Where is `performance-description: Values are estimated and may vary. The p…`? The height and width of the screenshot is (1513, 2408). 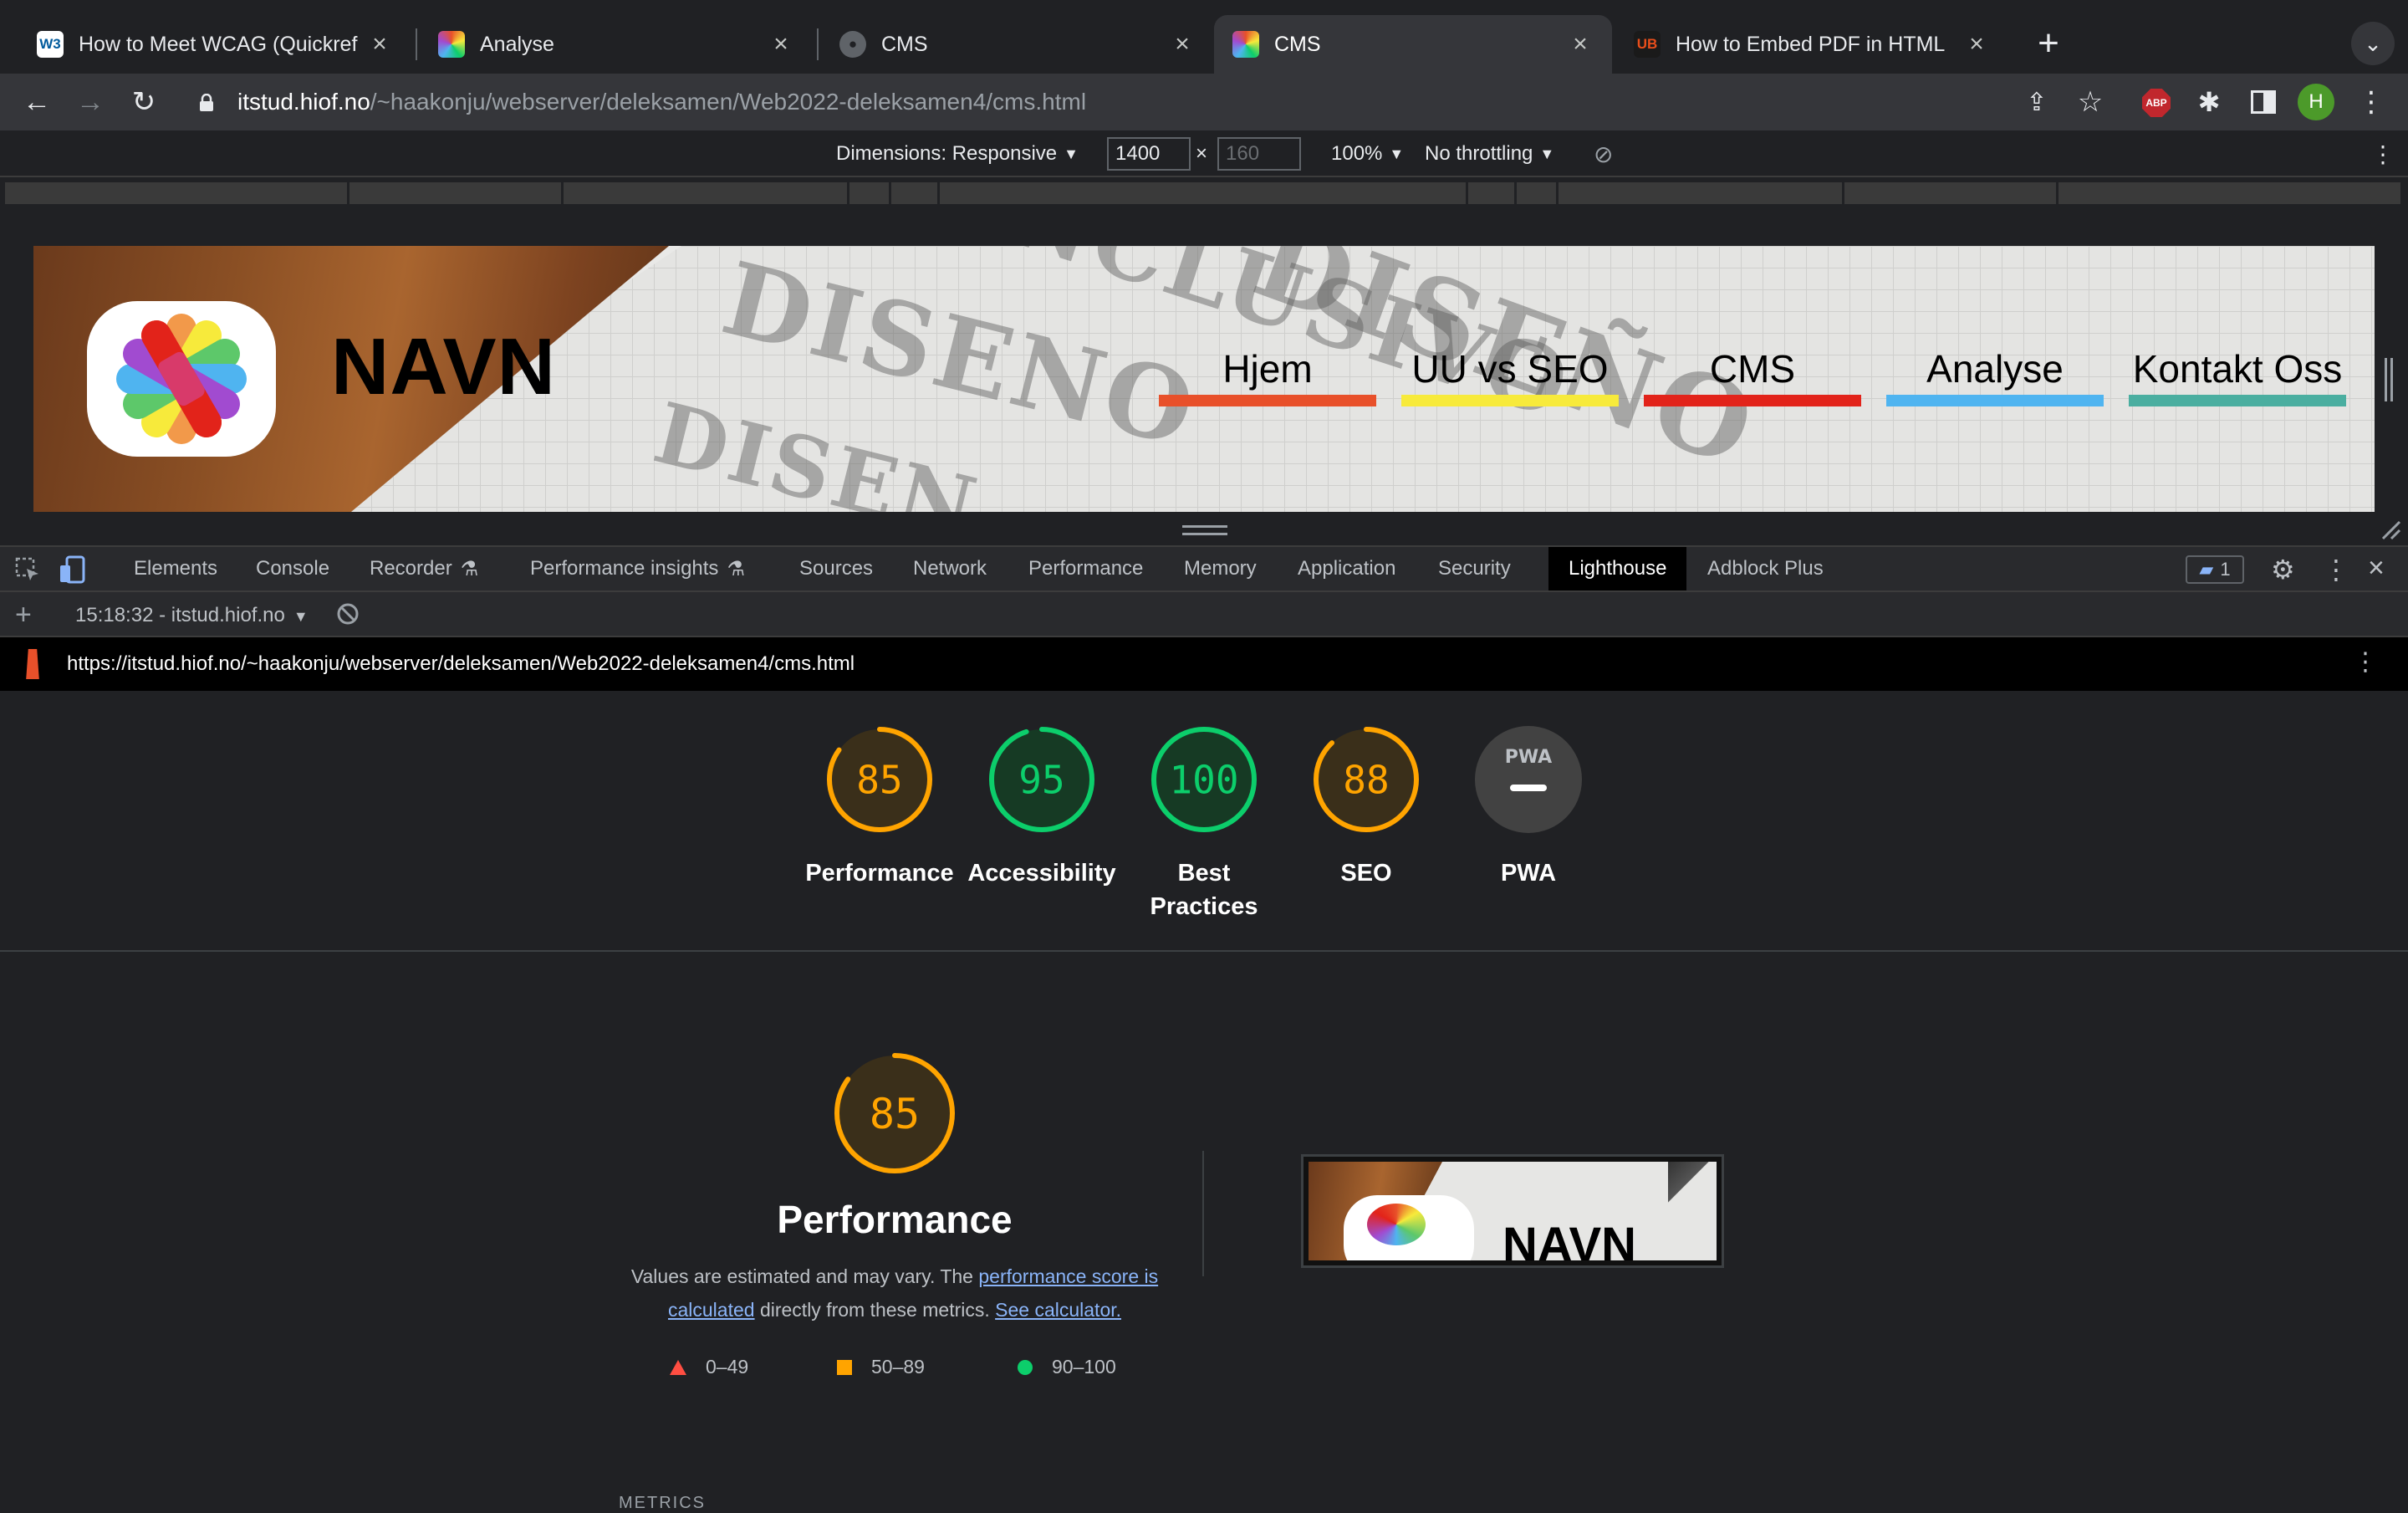
performance-description: Values are estimated and may vary. The p… is located at coordinates (895, 1293).